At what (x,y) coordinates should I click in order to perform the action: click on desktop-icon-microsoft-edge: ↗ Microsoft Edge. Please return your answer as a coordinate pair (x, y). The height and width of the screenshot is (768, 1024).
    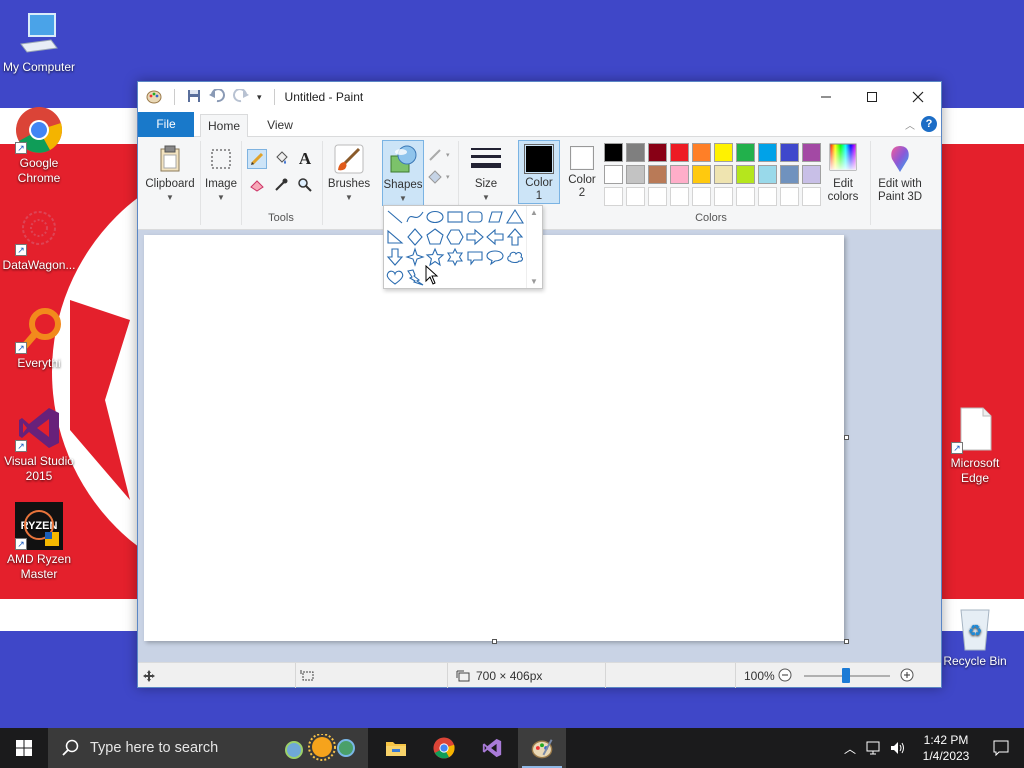
    Looking at the image, I should click on (975, 446).